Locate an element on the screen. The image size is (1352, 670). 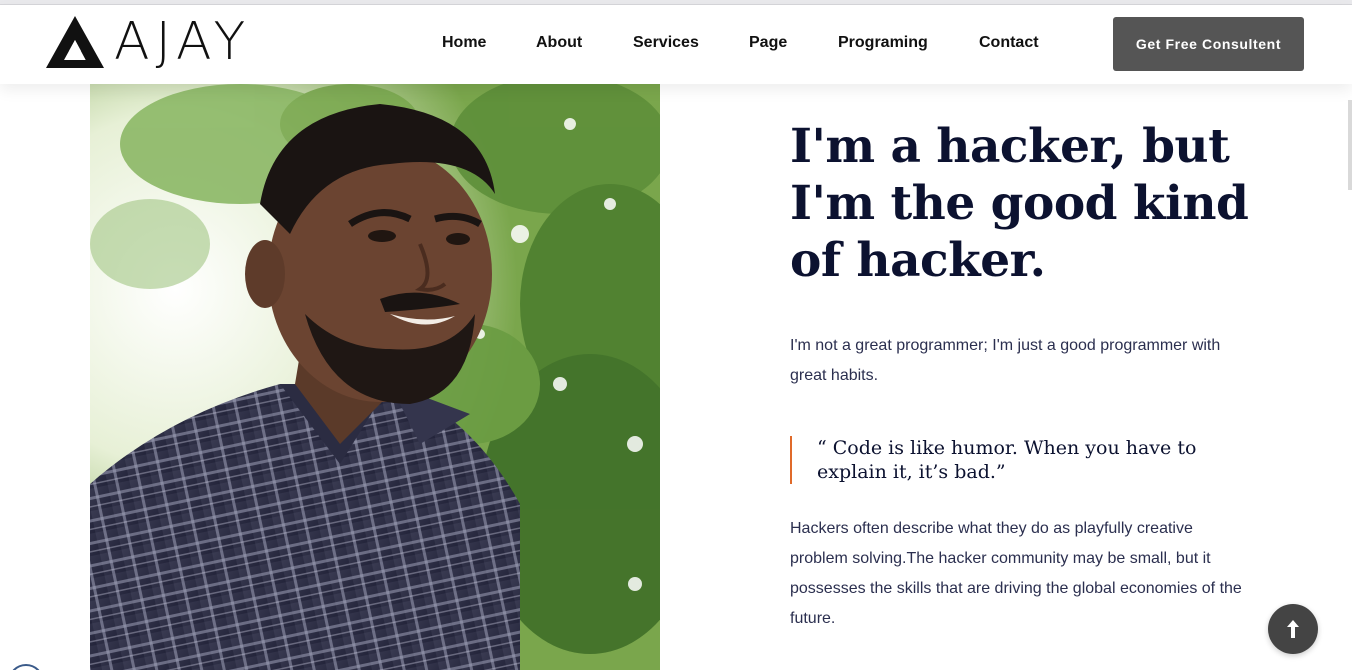
triangle-a-logo-icon is located at coordinates (75, 42).